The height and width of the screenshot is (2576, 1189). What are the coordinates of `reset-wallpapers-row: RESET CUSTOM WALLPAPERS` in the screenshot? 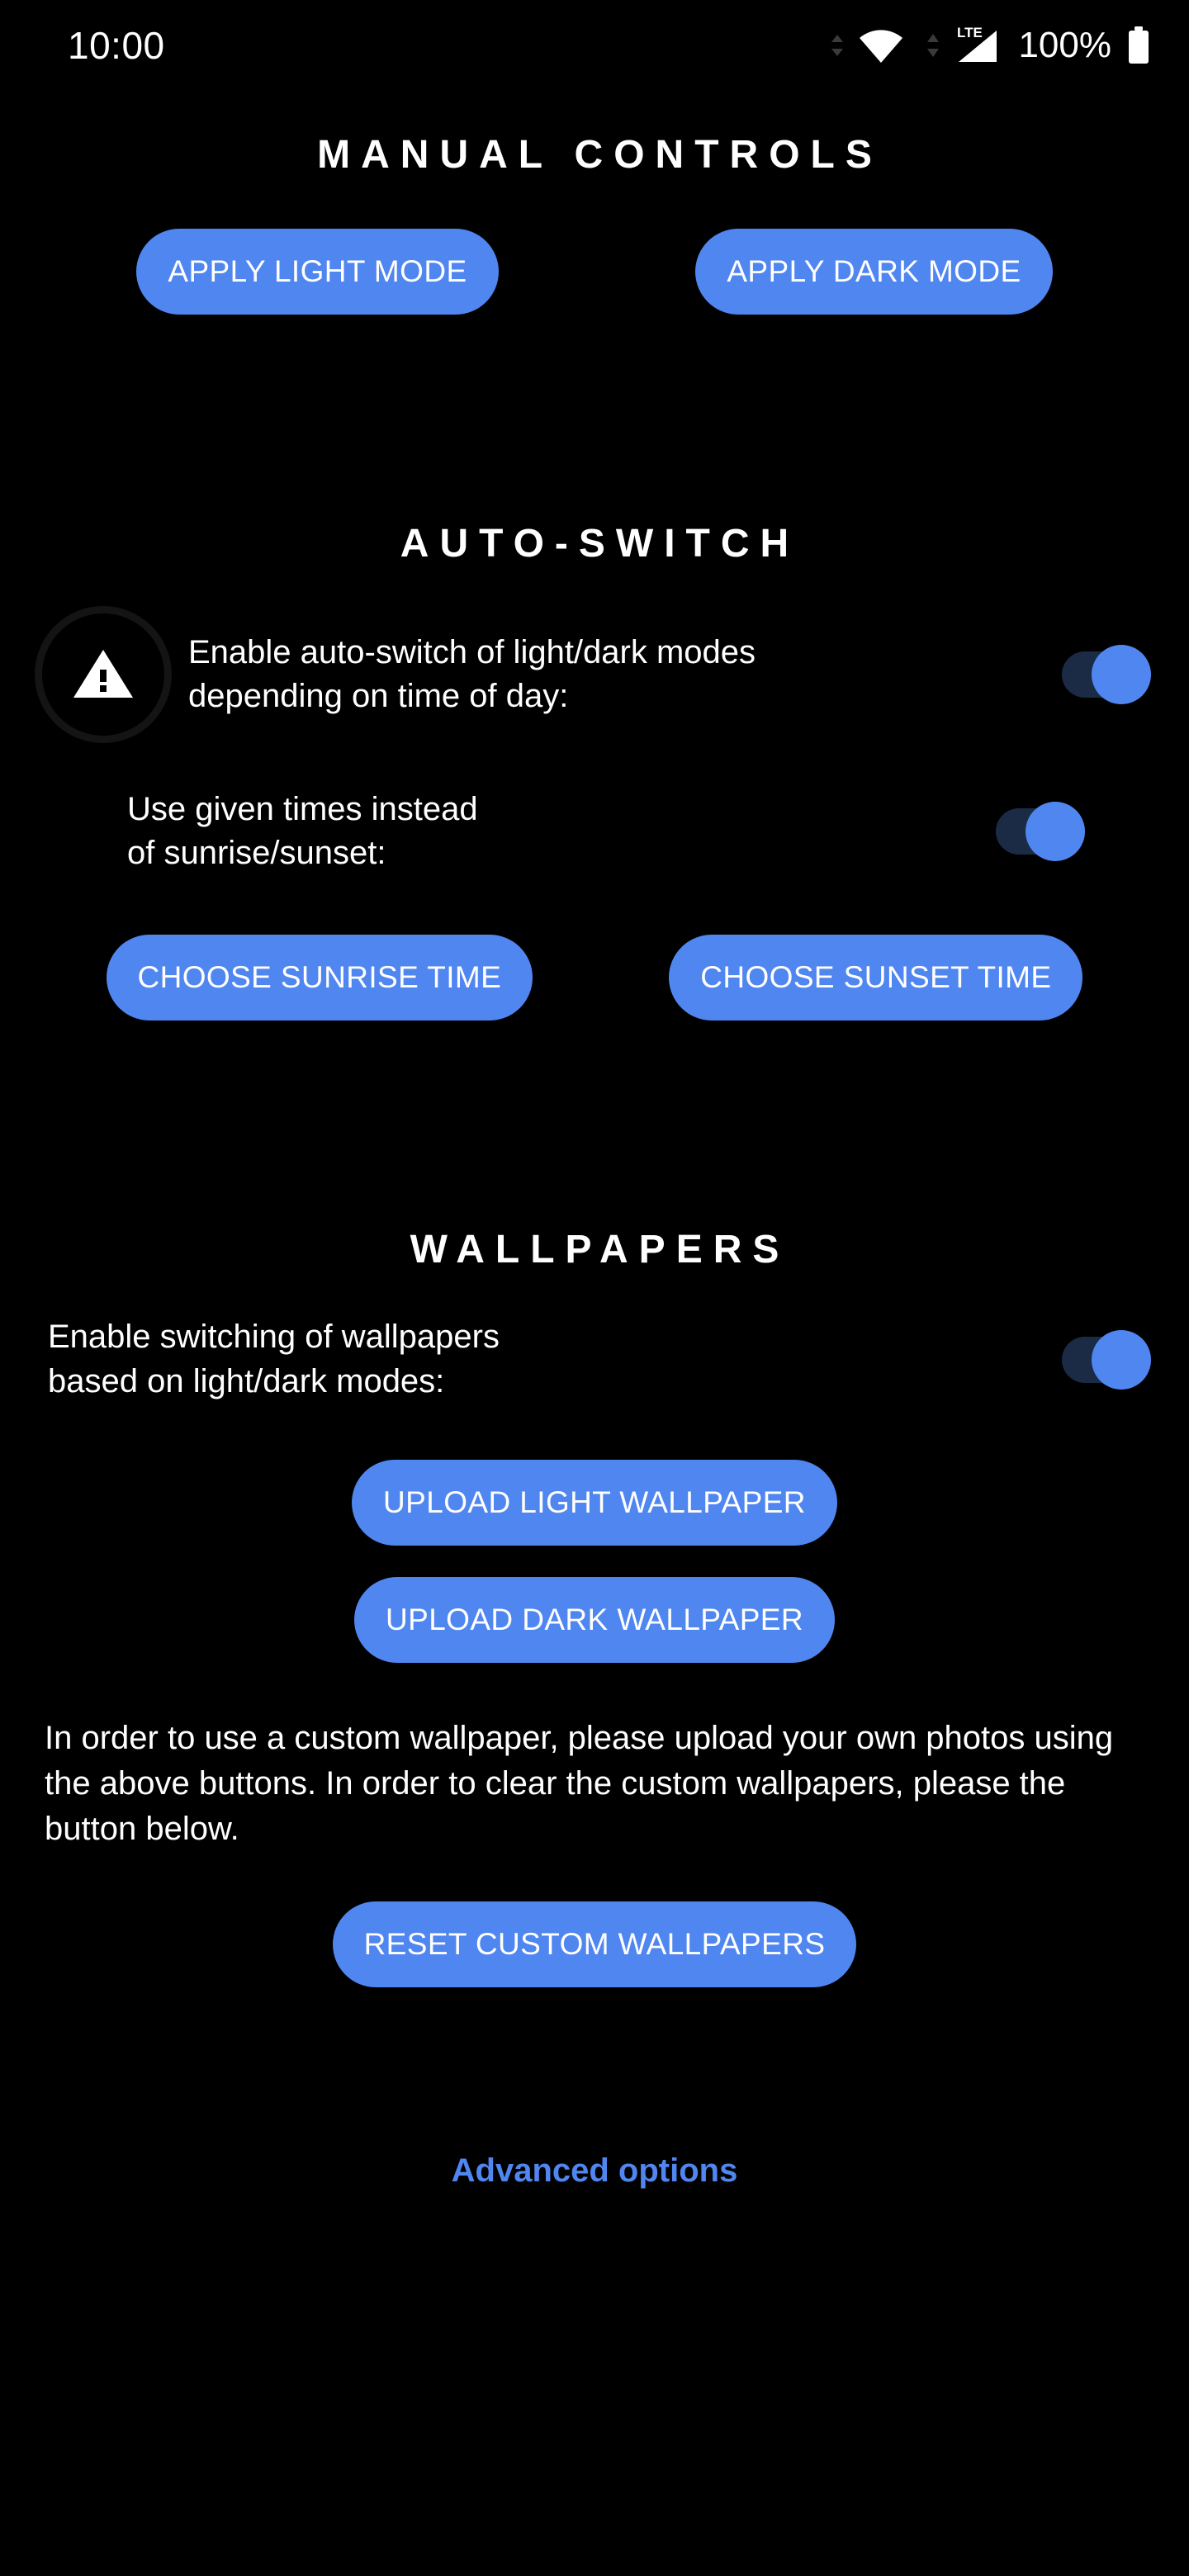 It's located at (594, 1944).